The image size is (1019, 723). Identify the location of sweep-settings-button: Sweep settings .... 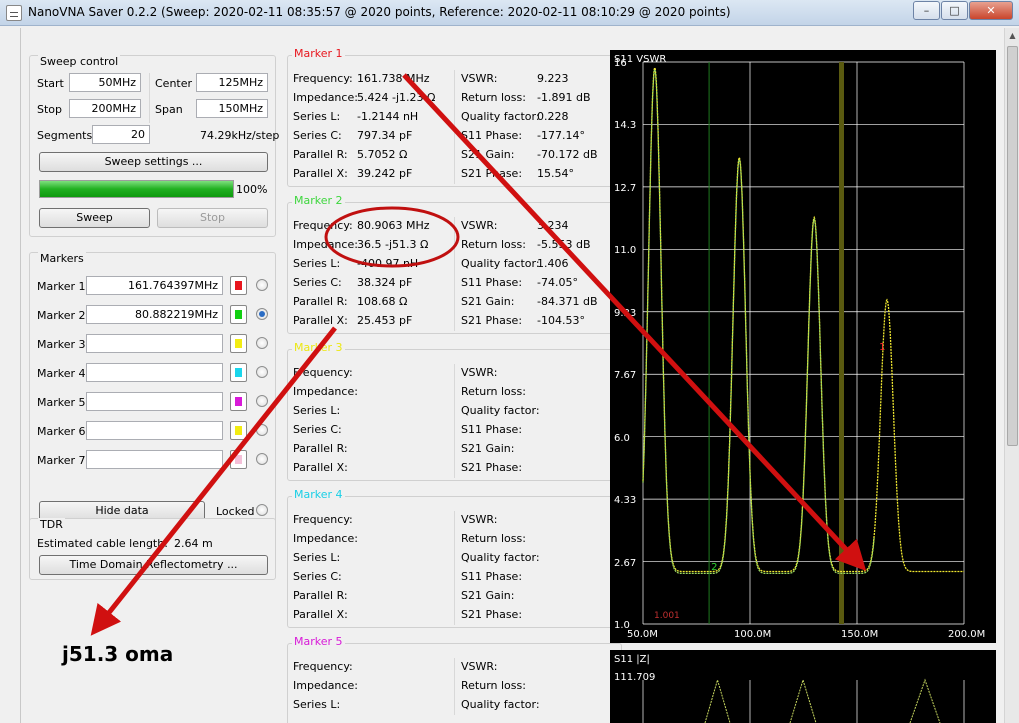
(153, 162).